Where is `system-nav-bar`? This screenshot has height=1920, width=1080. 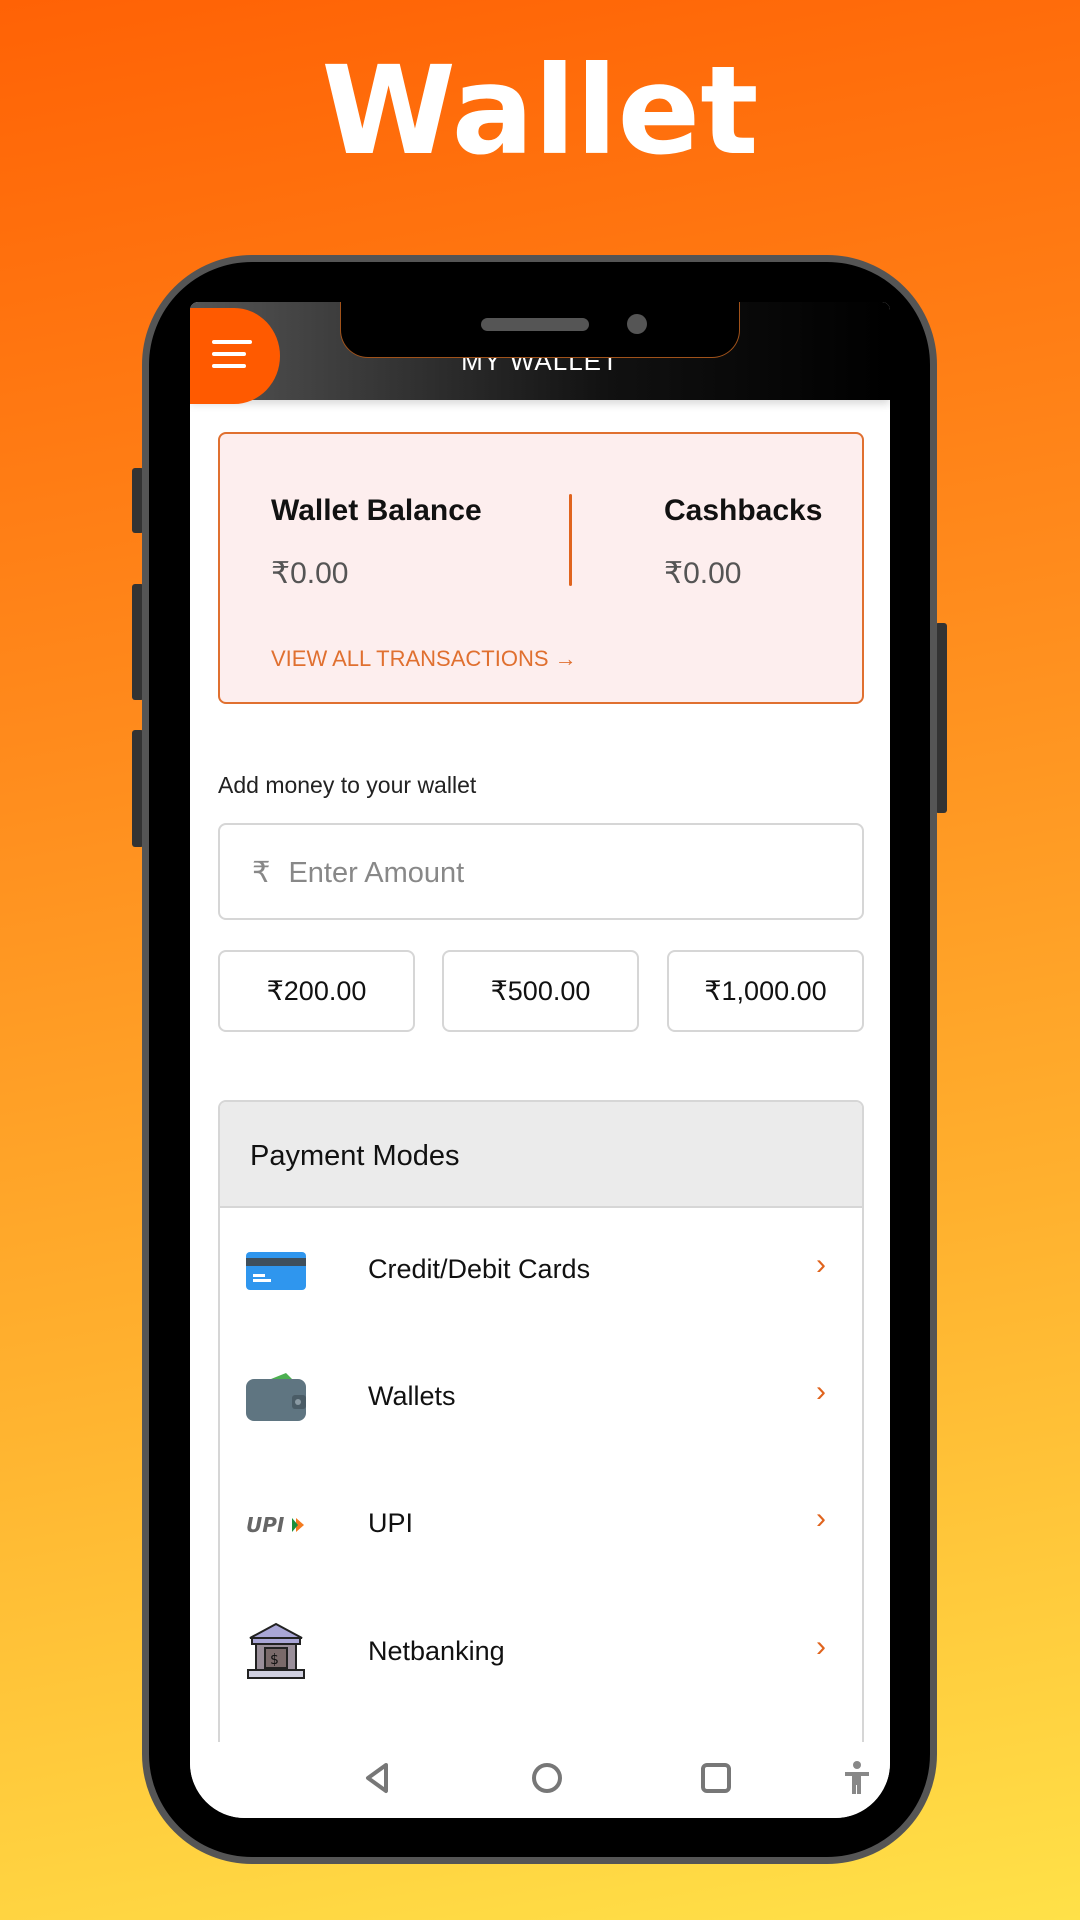 system-nav-bar is located at coordinates (540, 1780).